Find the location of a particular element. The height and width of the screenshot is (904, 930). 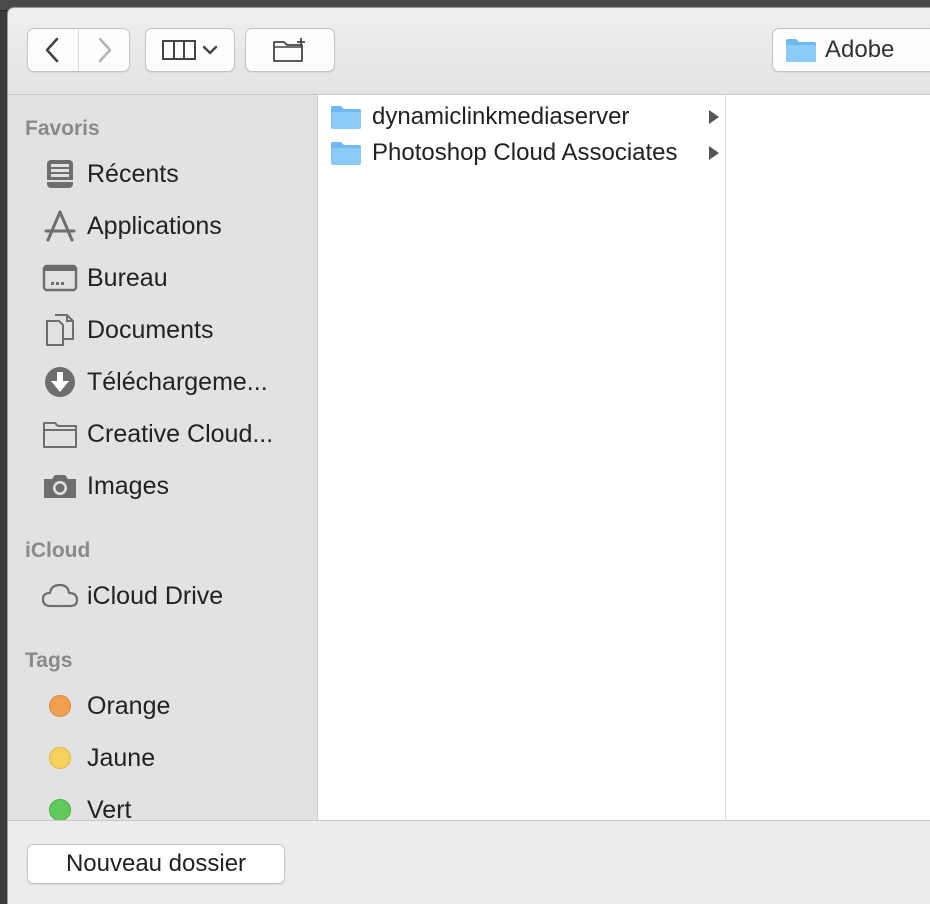

folder-add-icon is located at coordinates (289, 50).